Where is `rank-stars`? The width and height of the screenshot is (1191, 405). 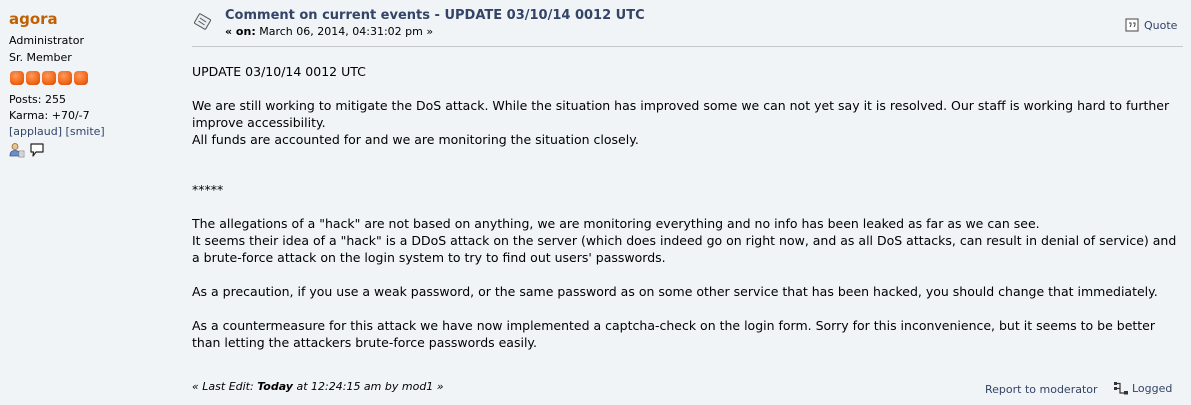
rank-stars is located at coordinates (49, 78).